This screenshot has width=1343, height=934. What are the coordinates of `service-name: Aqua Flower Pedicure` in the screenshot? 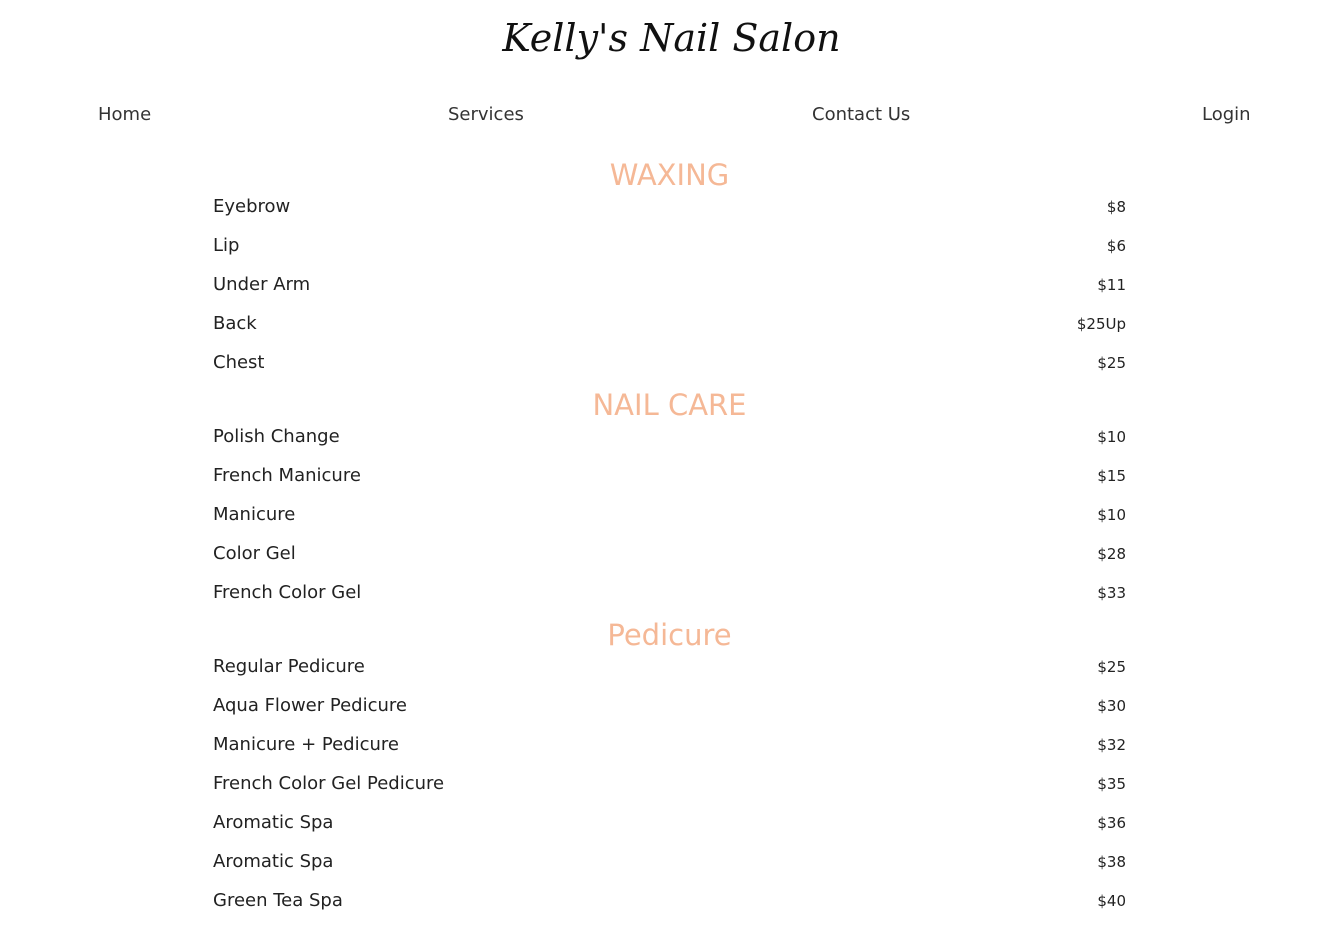 It's located at (310, 705).